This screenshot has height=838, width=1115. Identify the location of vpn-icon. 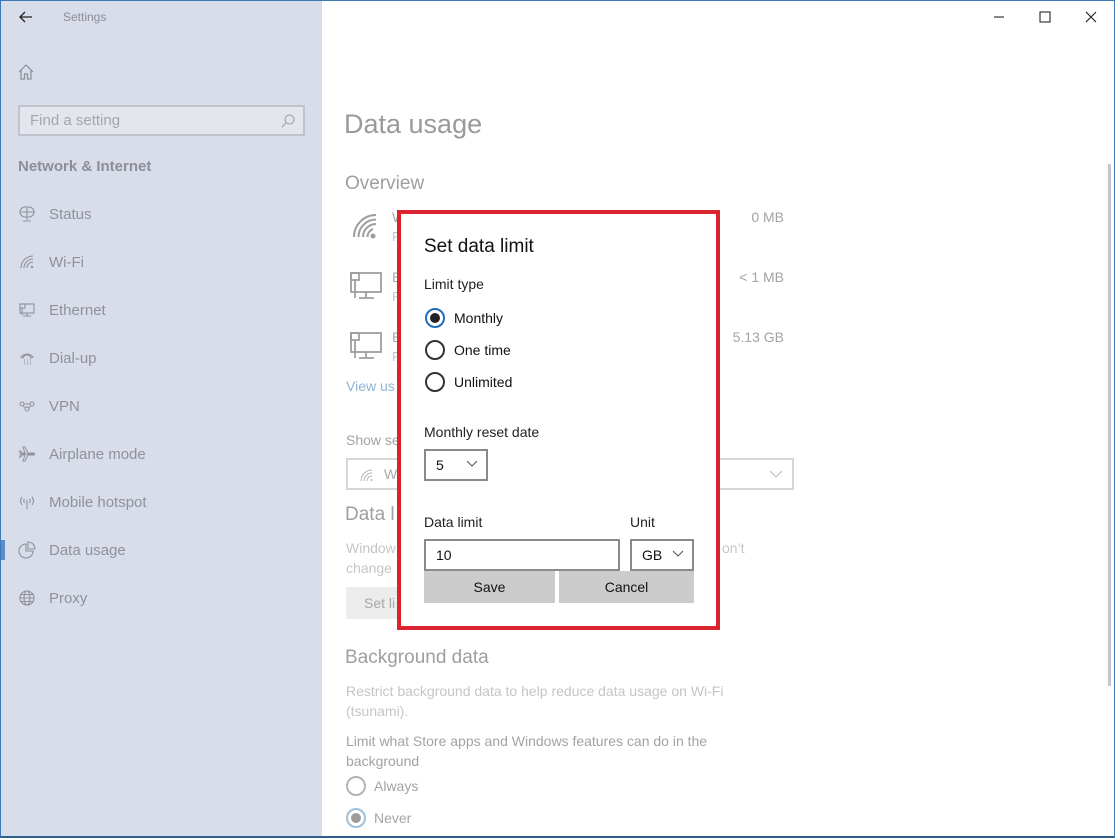
(27, 406).